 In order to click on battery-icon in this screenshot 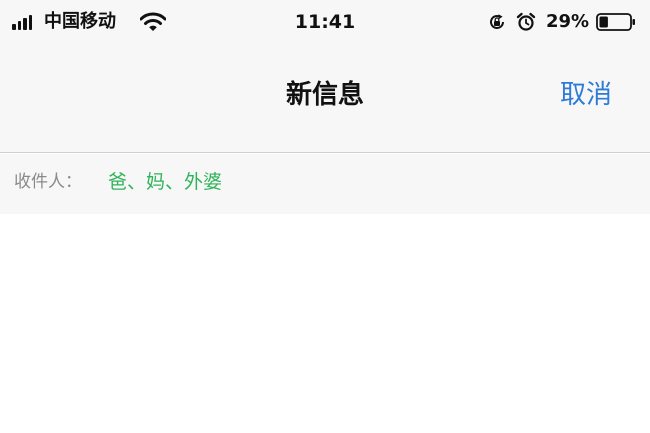, I will do `click(615, 22)`.